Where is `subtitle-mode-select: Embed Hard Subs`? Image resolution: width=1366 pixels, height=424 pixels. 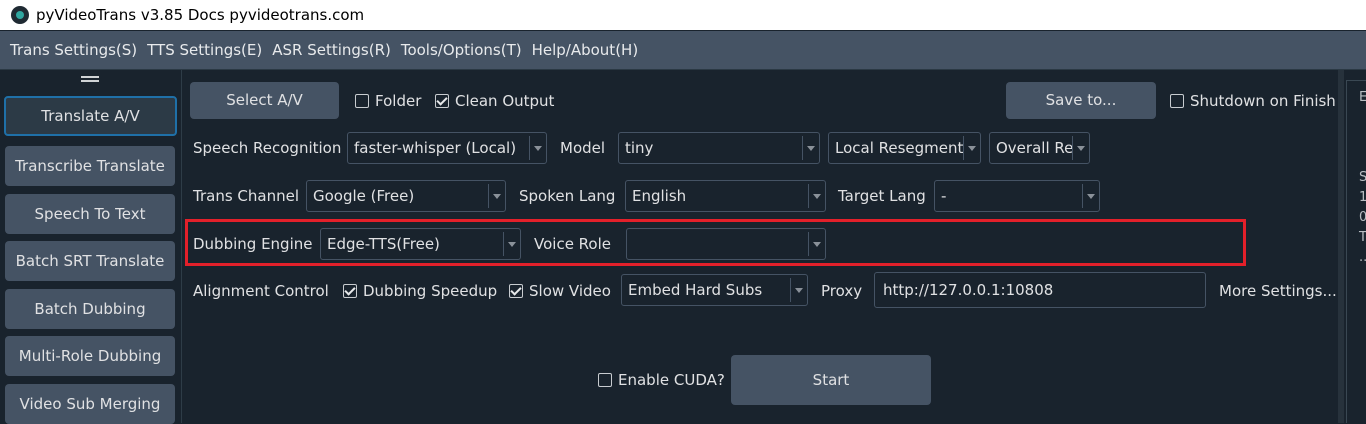 subtitle-mode-select: Embed Hard Subs is located at coordinates (714, 290).